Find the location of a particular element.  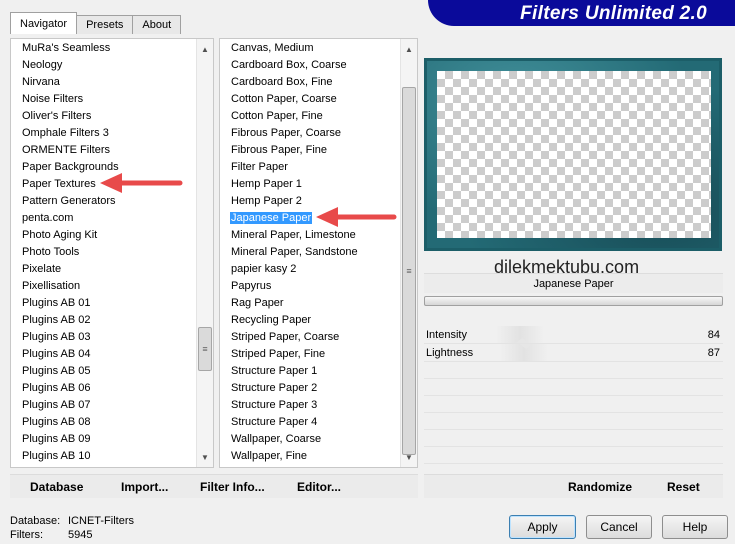

list-item: Plugins AB 01 is located at coordinates (103, 303).